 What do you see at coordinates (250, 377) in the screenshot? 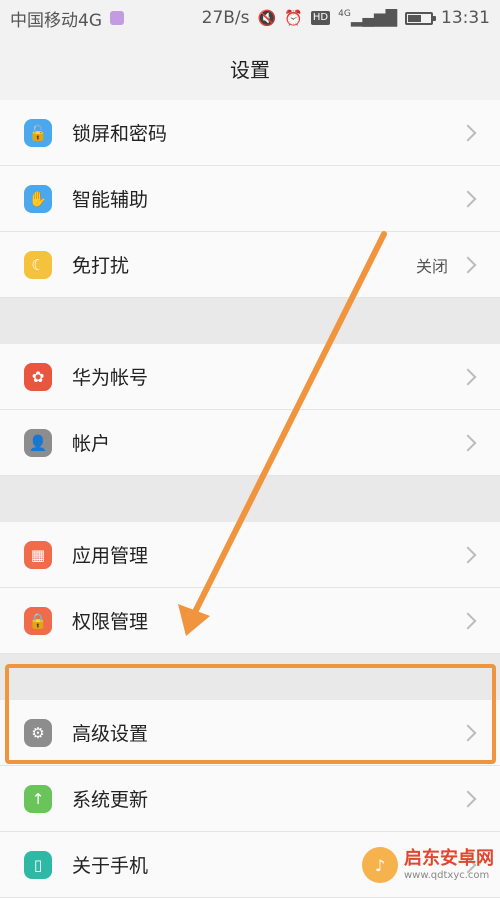
I see `settings-row-huawei-id: ✿ 华为帐号` at bounding box center [250, 377].